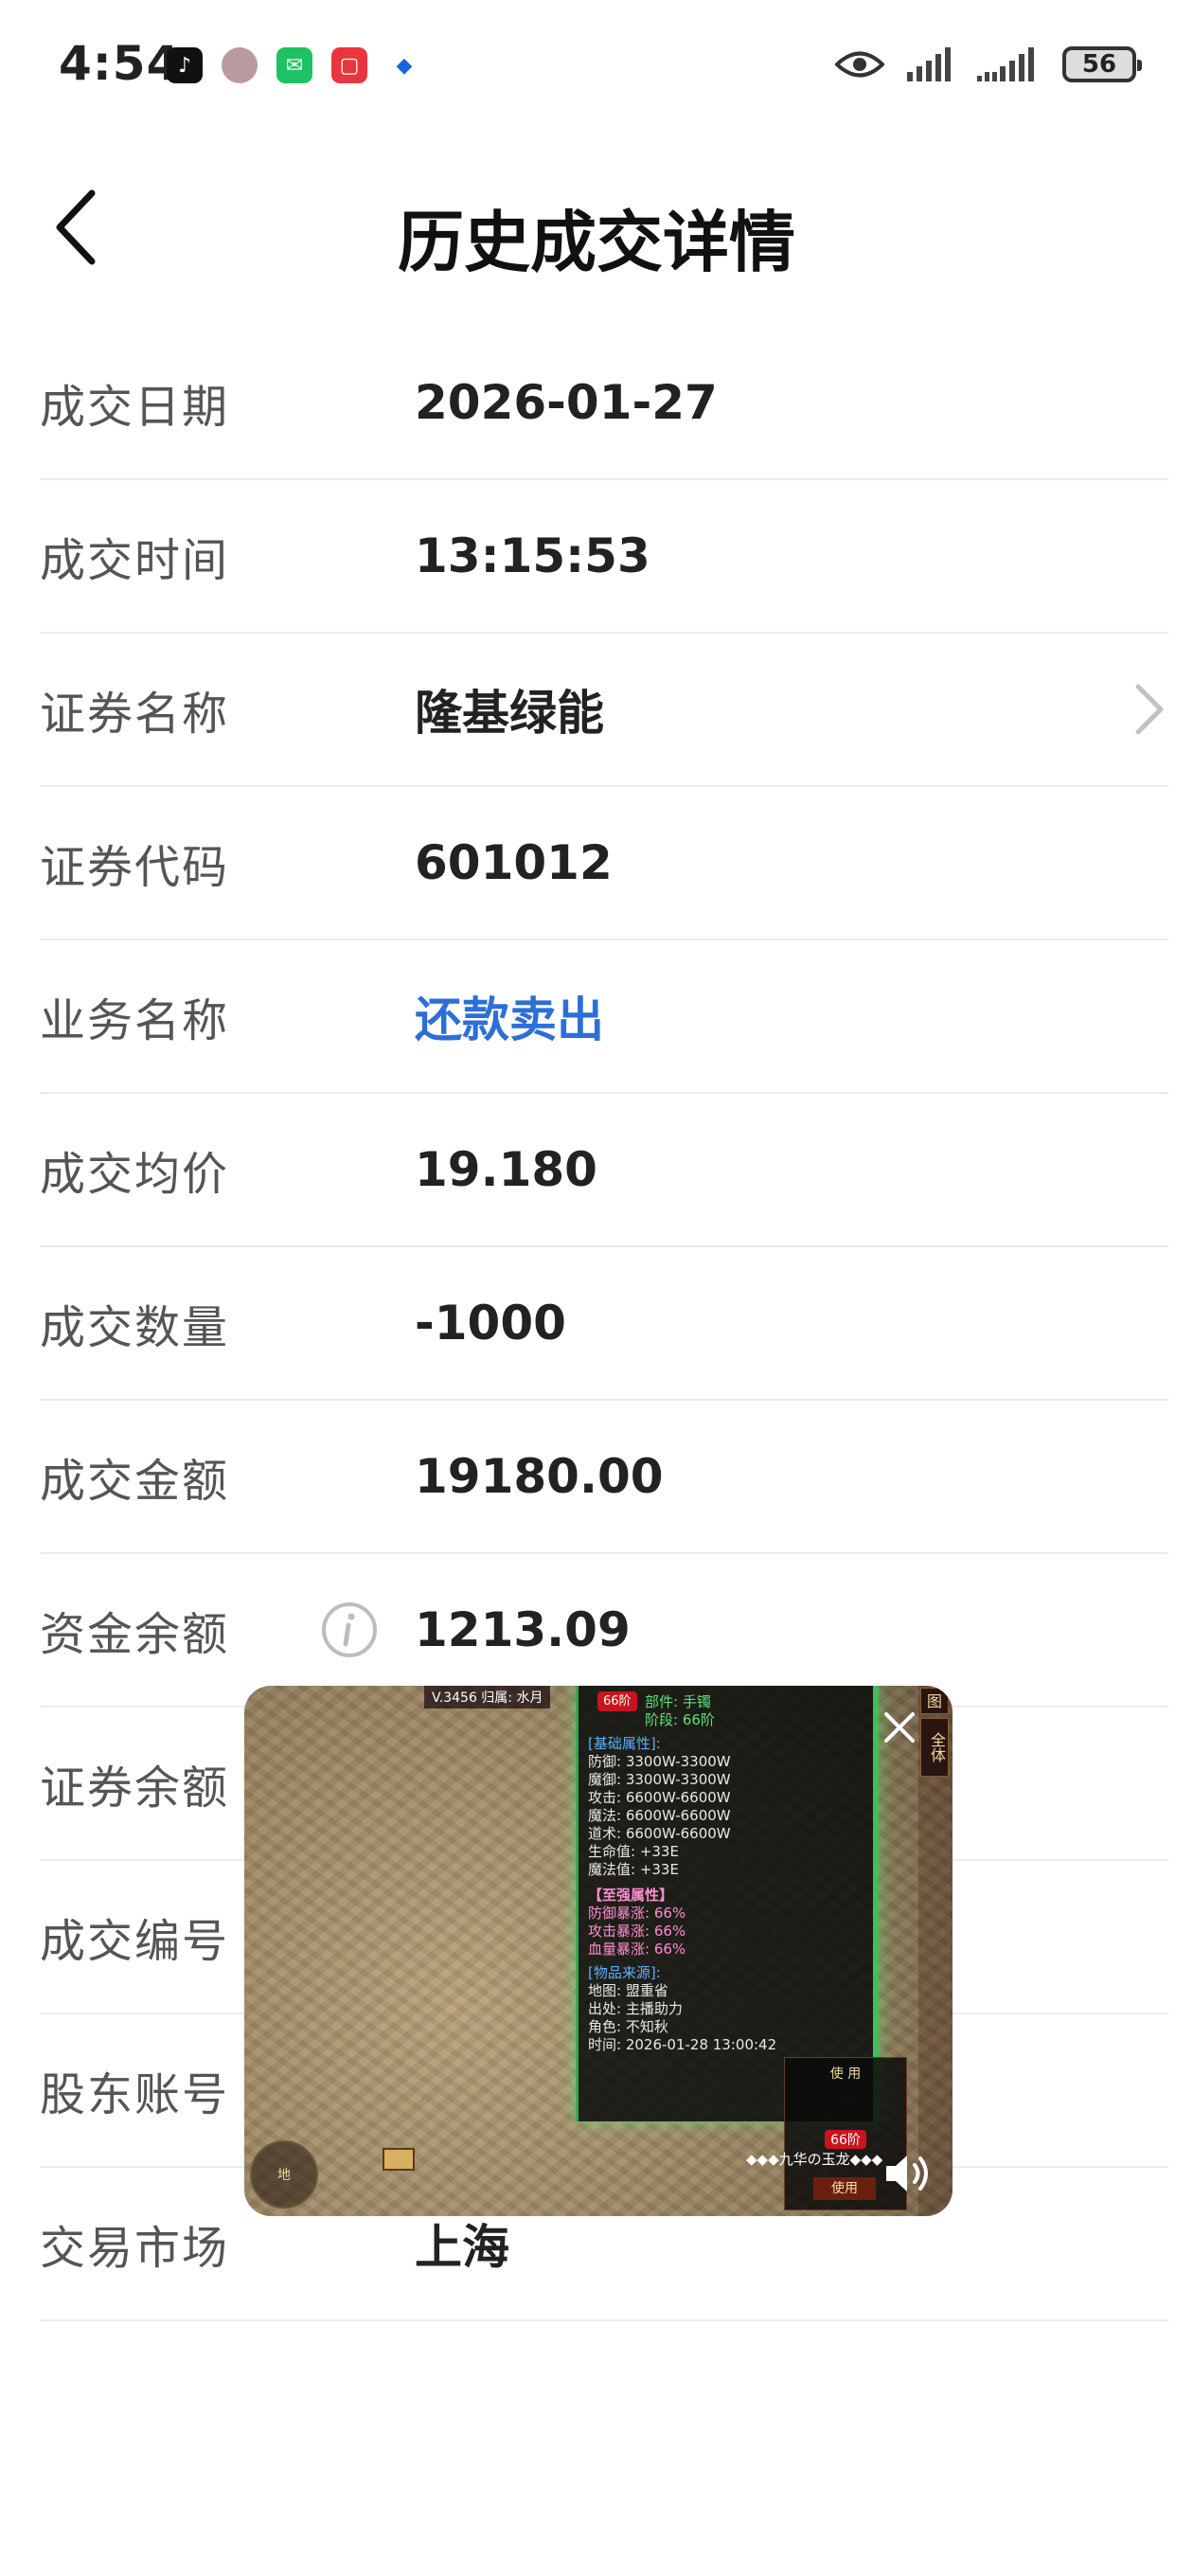 The width and height of the screenshot is (1193, 2576). What do you see at coordinates (935, 1951) in the screenshot?
I see `game-side-bar: 图 全体` at bounding box center [935, 1951].